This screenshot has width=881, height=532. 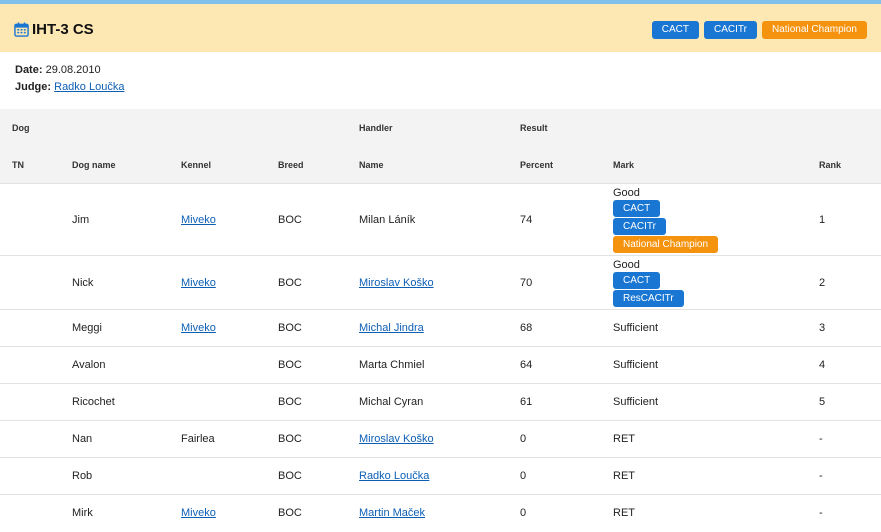 I want to click on cell-rank-text: 1, so click(x=822, y=219).